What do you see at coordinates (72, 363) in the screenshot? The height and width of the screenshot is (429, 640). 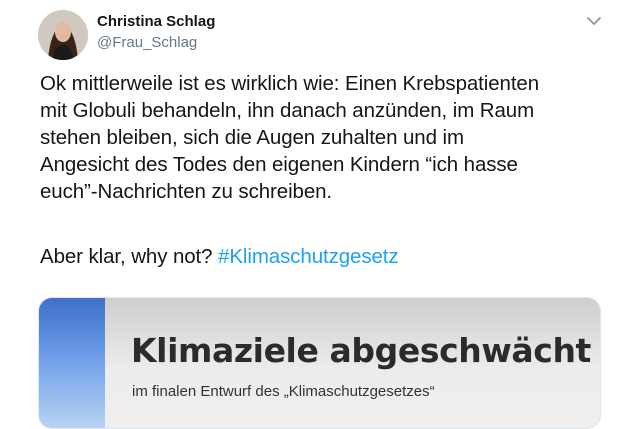 I see `card-image-left` at bounding box center [72, 363].